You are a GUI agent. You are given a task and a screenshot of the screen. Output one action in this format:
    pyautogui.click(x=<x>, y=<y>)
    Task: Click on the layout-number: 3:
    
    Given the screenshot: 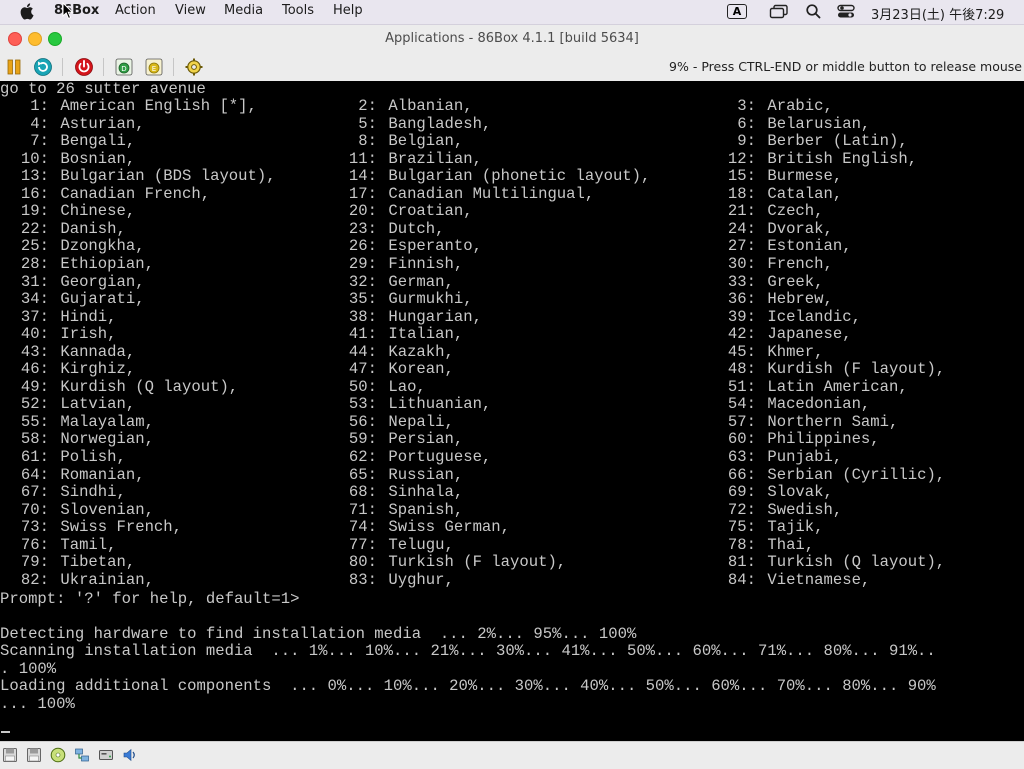 What is the action you would take?
    pyautogui.click(x=746, y=106)
    